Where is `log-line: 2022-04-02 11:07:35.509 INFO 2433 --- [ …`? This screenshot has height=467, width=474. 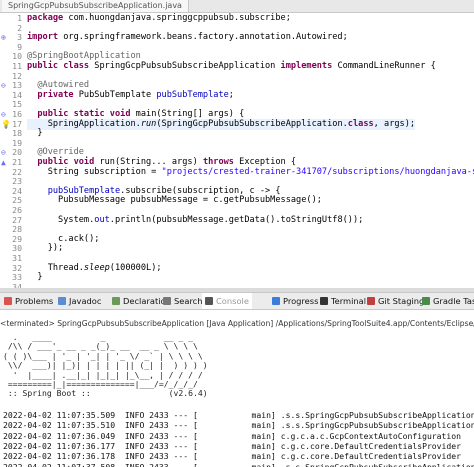 log-line: 2022-04-02 11:07:35.509 INFO 2433 --- [ … is located at coordinates (238, 414).